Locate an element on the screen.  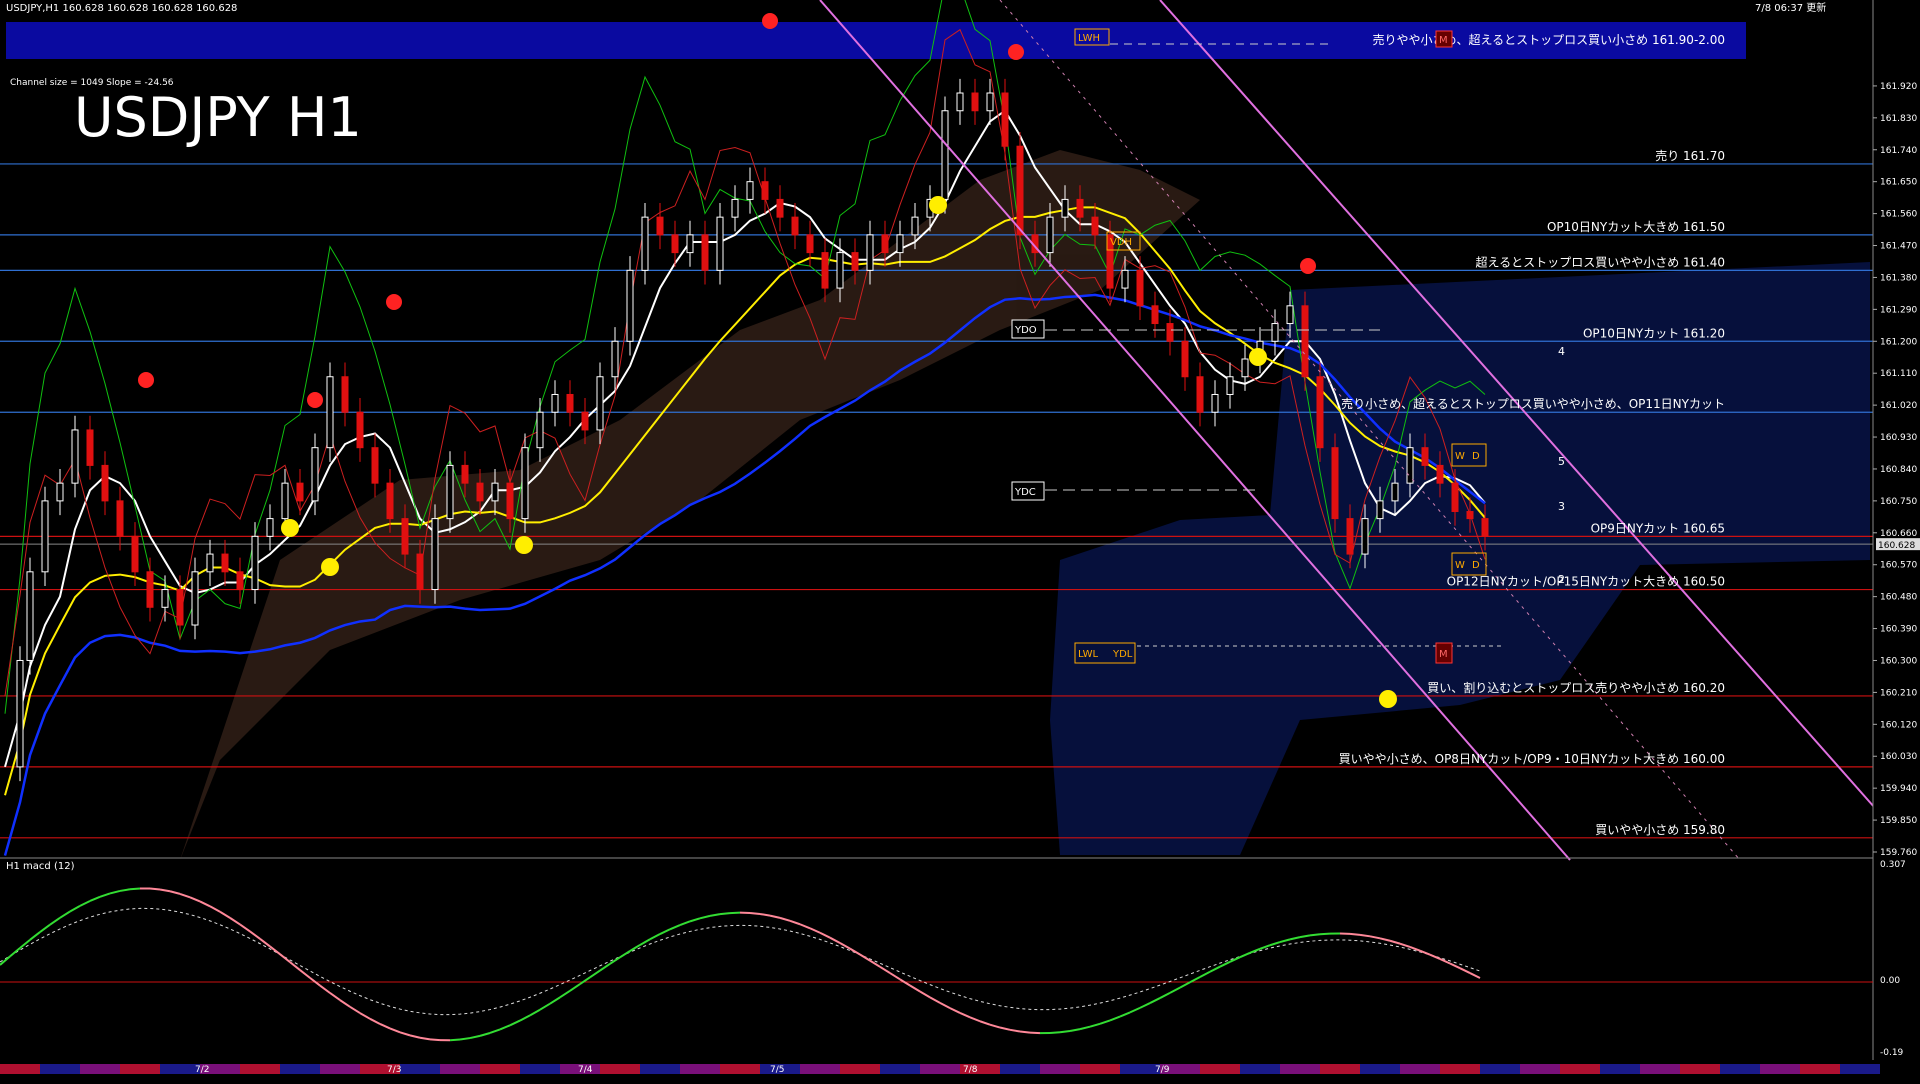
date-label: 7/9 is located at coordinates (1162, 1070).